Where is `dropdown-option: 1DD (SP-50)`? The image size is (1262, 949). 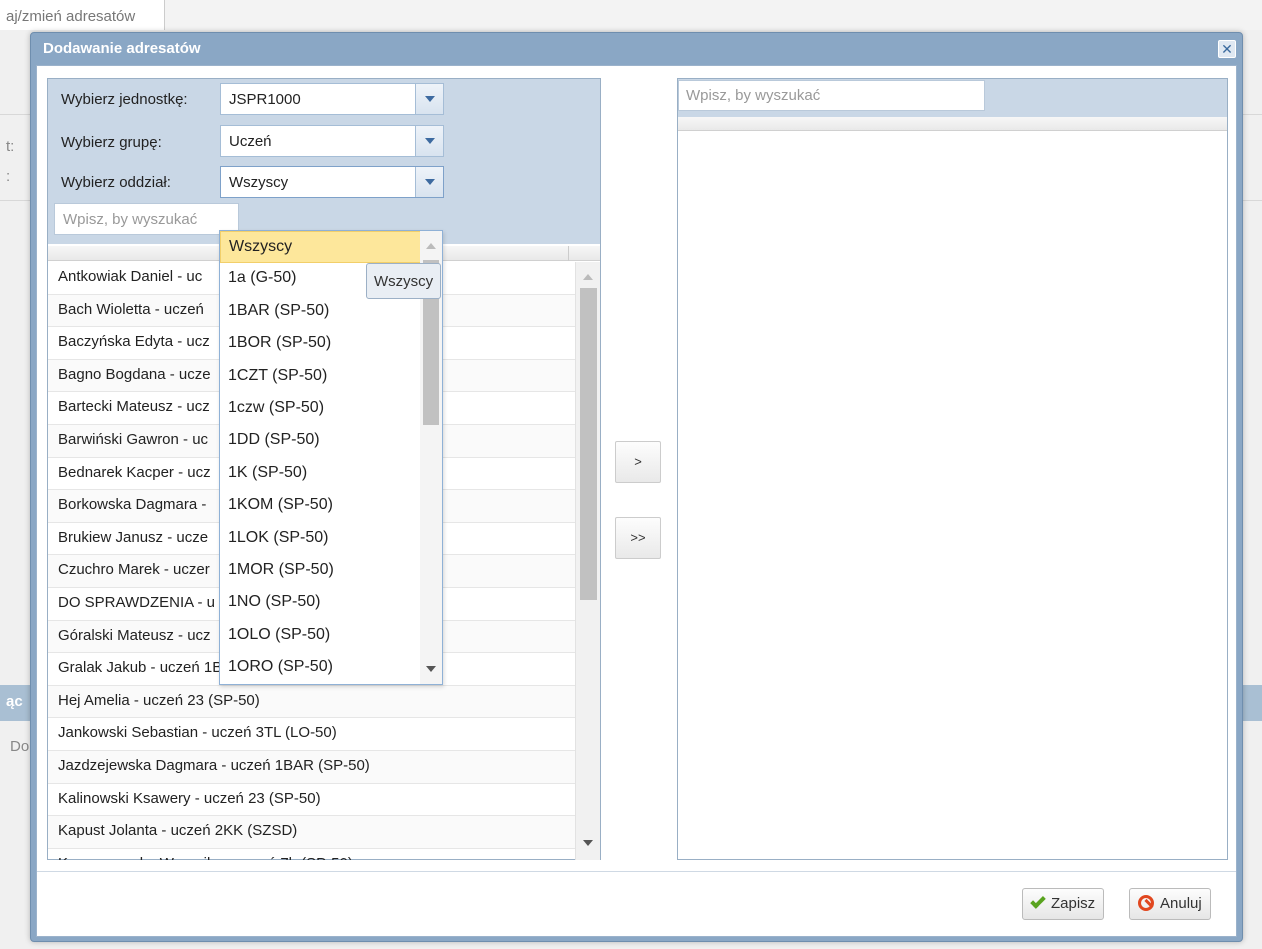 dropdown-option: 1DD (SP-50) is located at coordinates (331, 441).